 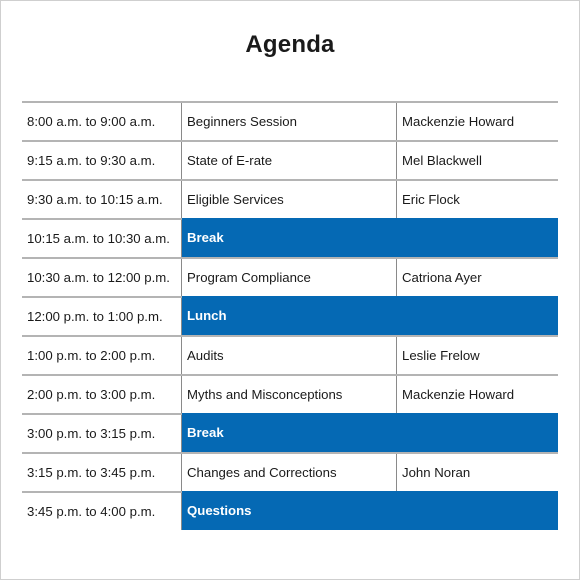 I want to click on agenda-row-highlight: 10:15 a.m. to 10:30 a.m. Break, so click(x=290, y=237).